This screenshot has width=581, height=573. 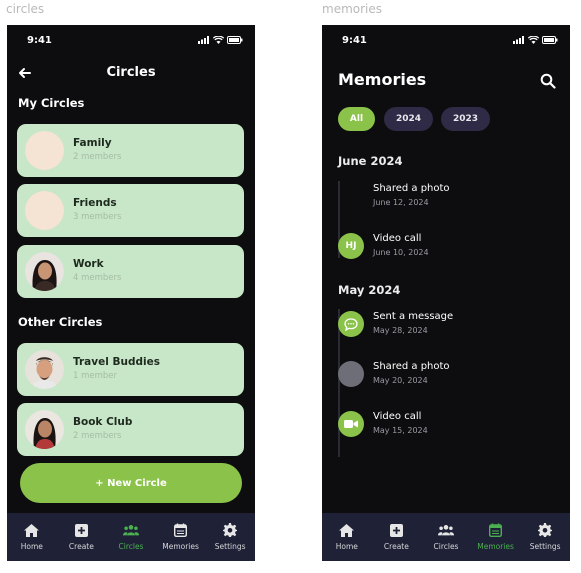 I want to click on circle-name: Travel Buddies, so click(x=116, y=362).